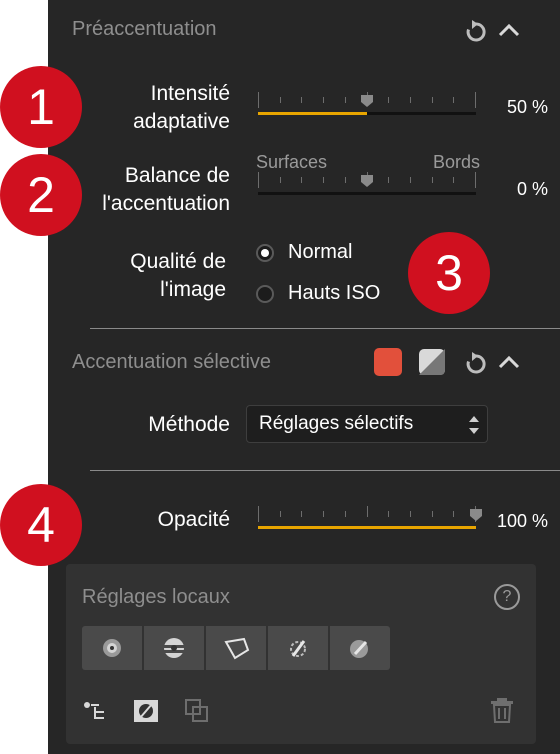 This screenshot has height=754, width=560. What do you see at coordinates (370, 516) in the screenshot?
I see `opacity-slider` at bounding box center [370, 516].